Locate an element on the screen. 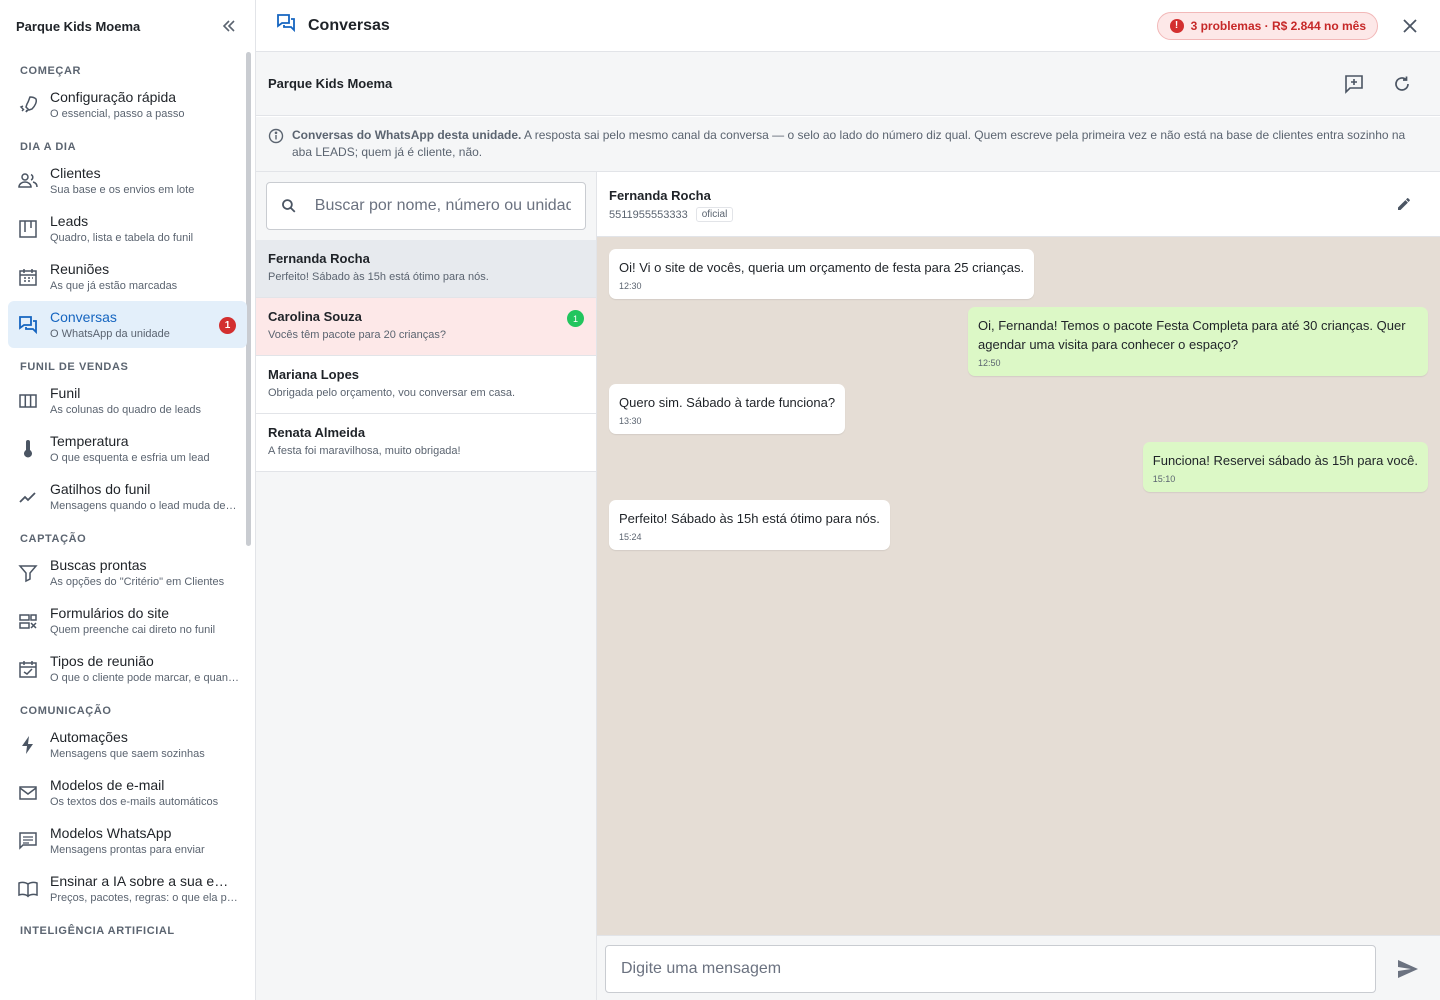  chat-icon is located at coordinates (286, 25).